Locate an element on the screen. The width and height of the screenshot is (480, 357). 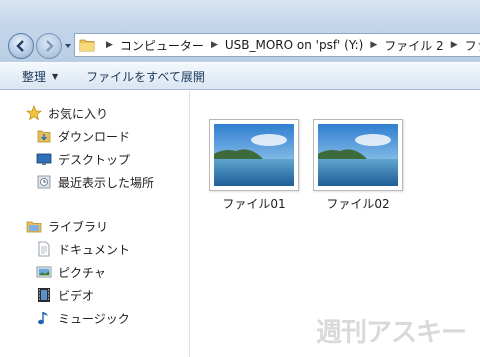
file-item: ファイル02 is located at coordinates (358, 165).